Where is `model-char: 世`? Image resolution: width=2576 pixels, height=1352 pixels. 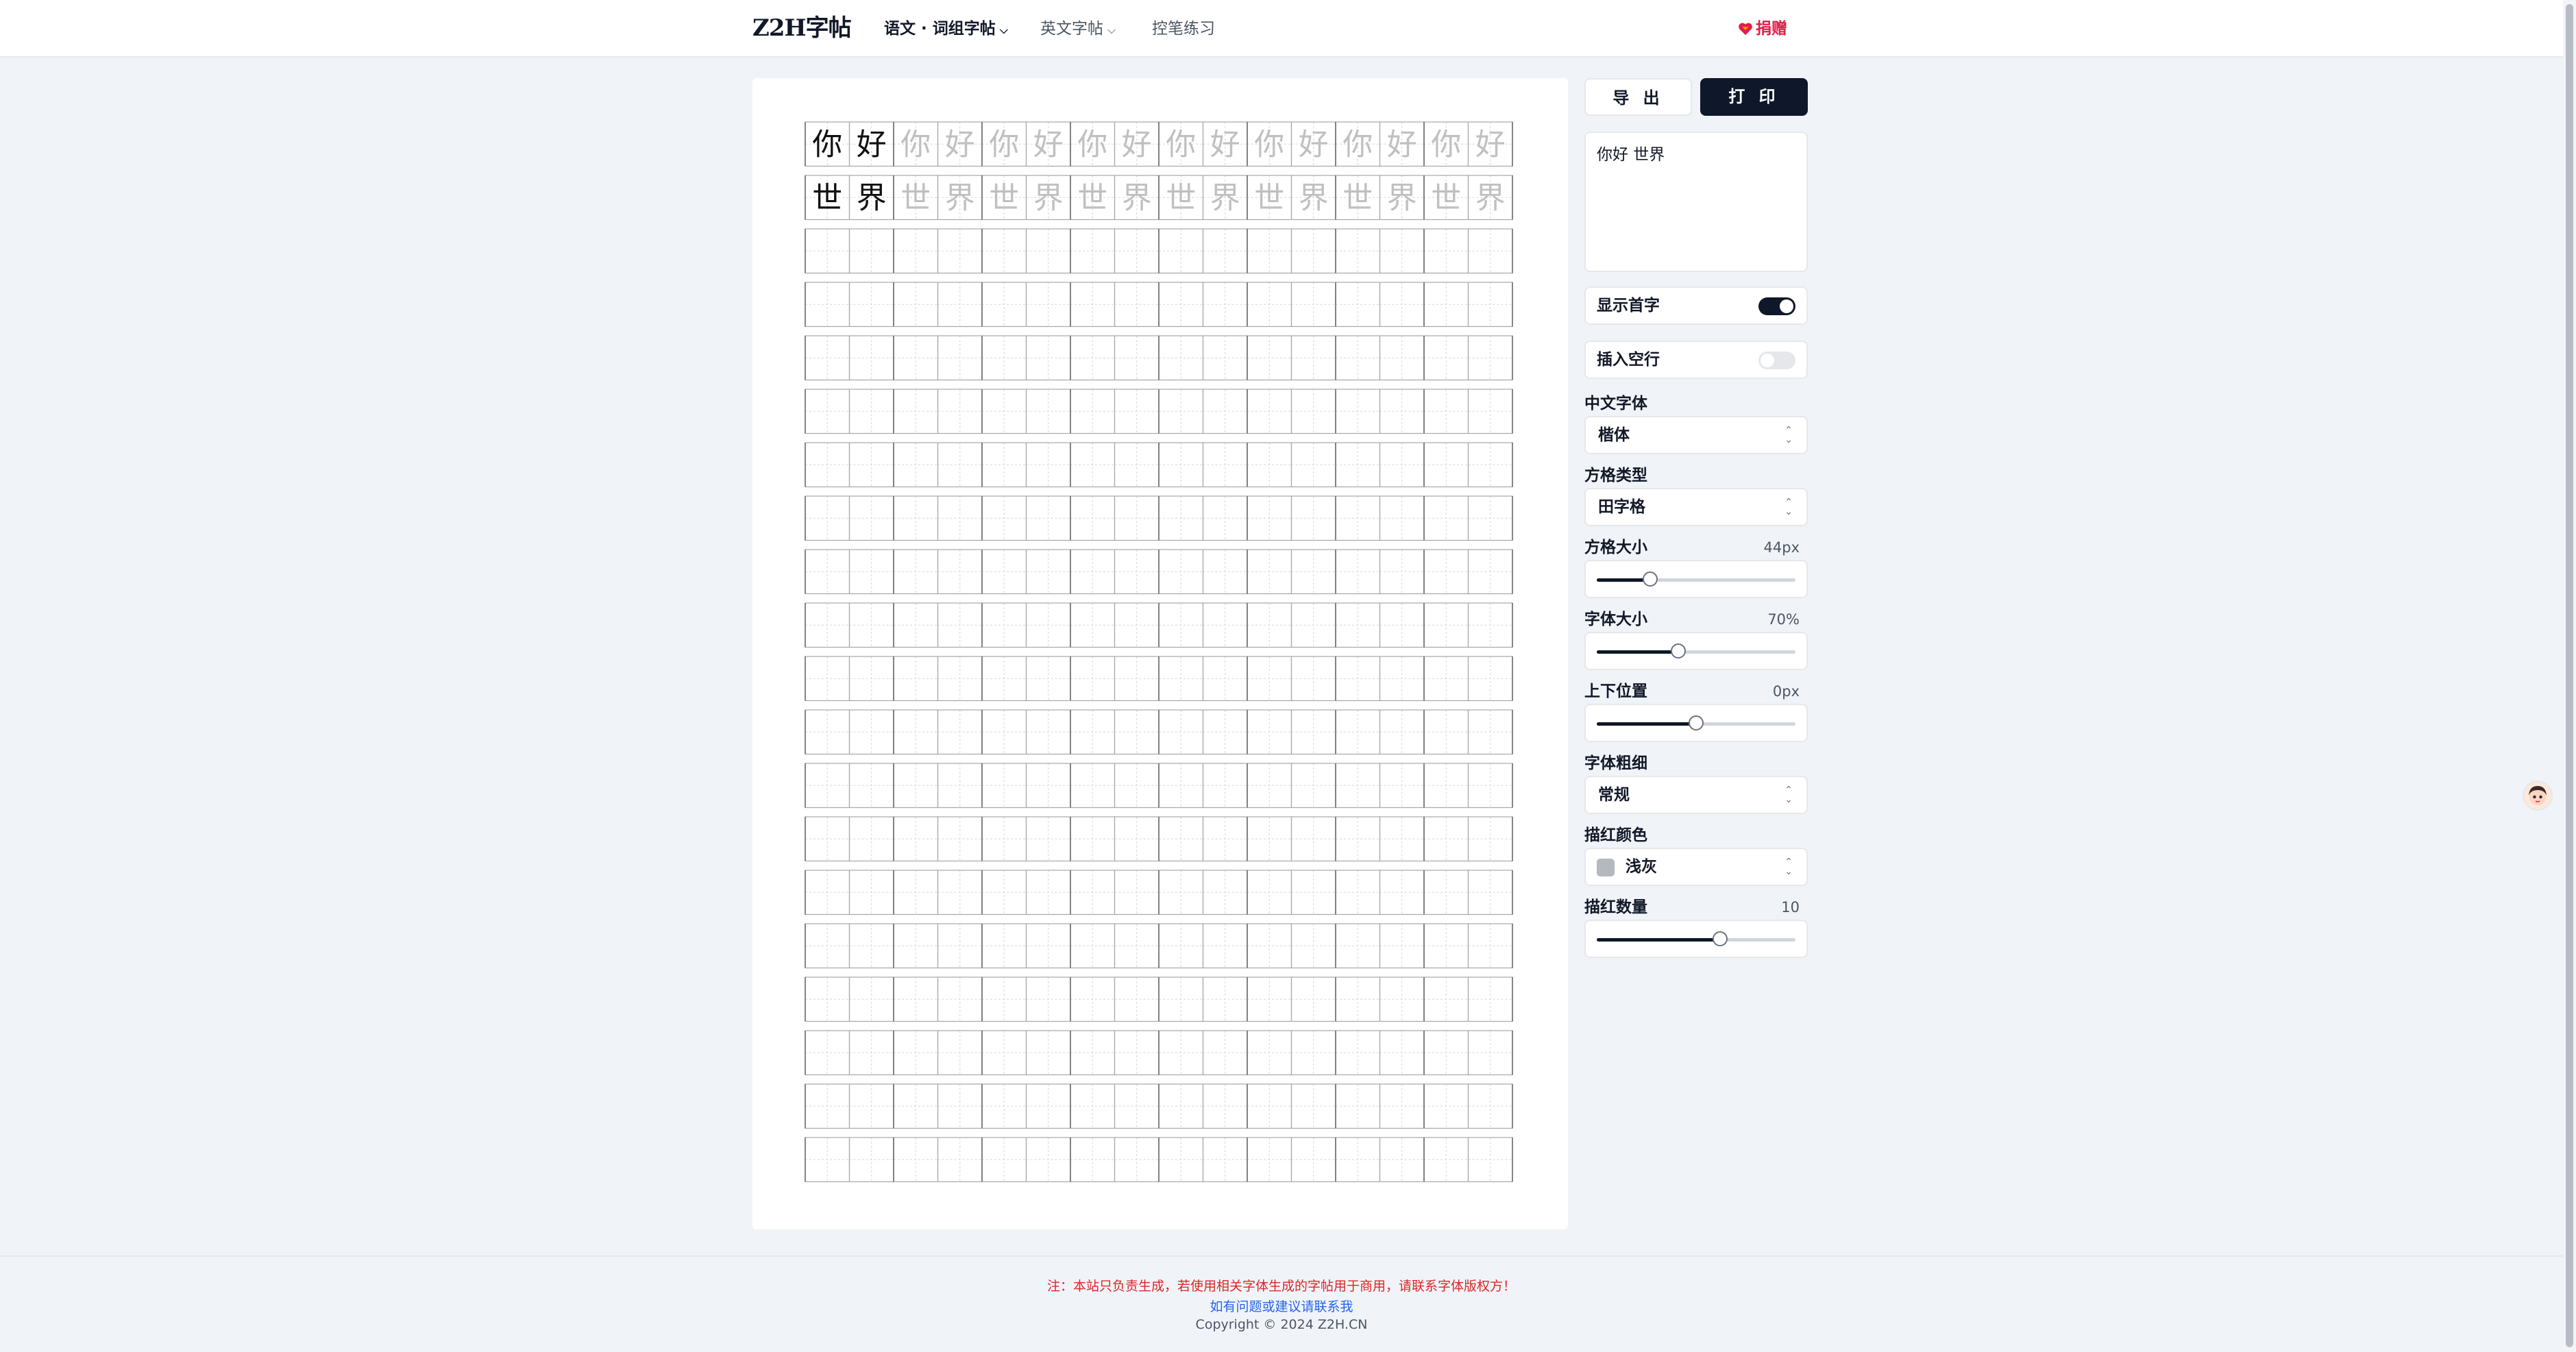 model-char: 世 is located at coordinates (827, 197).